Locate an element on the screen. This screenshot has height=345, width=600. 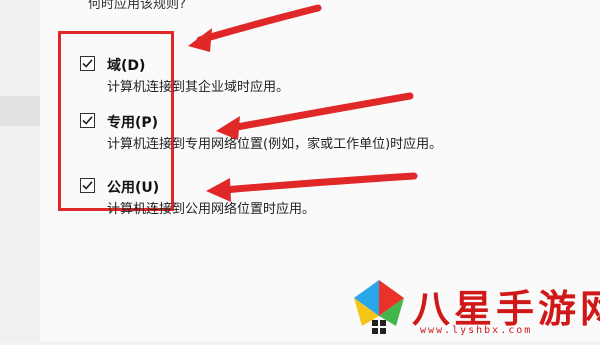
watermark-url: www.lyshbx.com is located at coordinates (476, 330).